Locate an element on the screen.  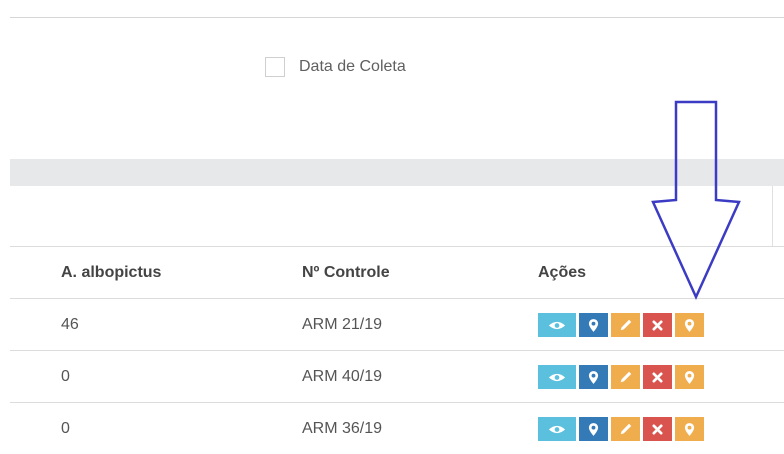
table-header-row: A. albopictus Nº Controle Ações is located at coordinates (397, 272).